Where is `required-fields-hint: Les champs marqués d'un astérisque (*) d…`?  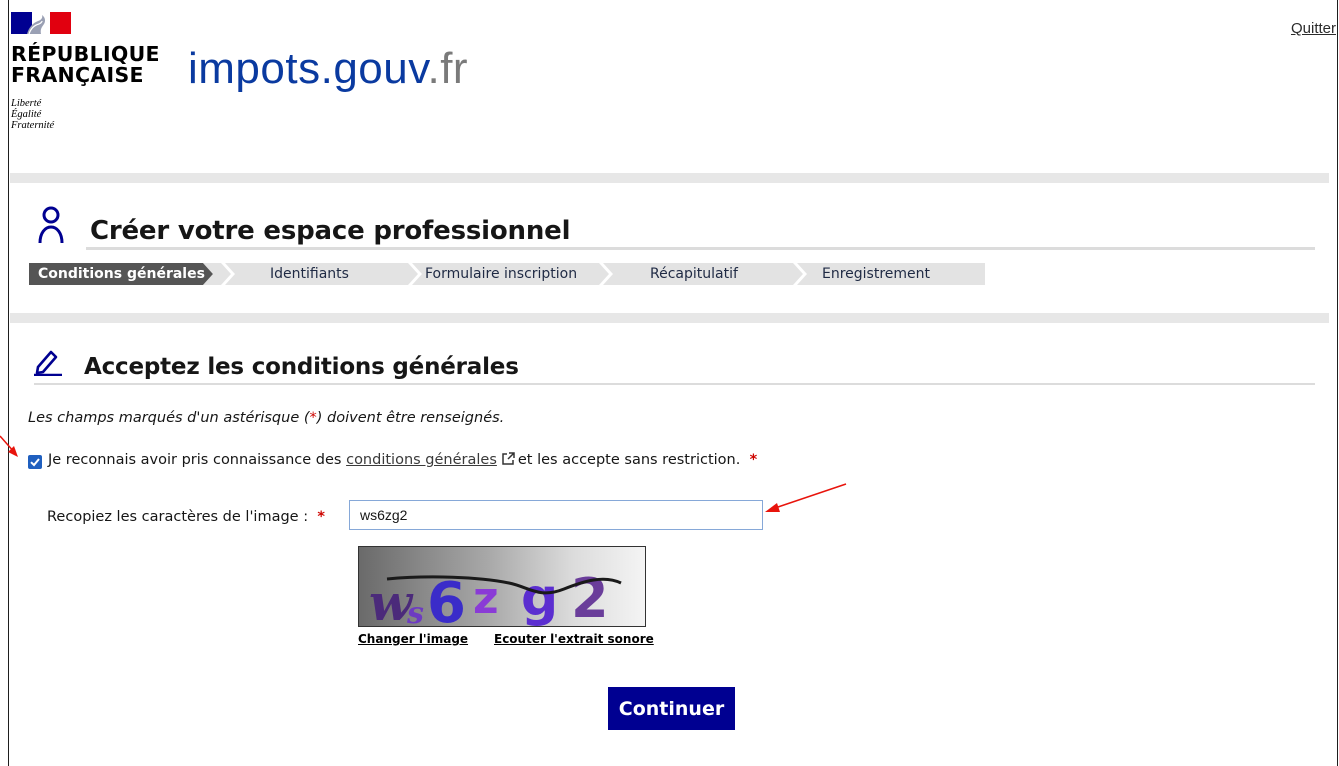
required-fields-hint: Les champs marqués d'un astérisque (*) d… is located at coordinates (266, 418).